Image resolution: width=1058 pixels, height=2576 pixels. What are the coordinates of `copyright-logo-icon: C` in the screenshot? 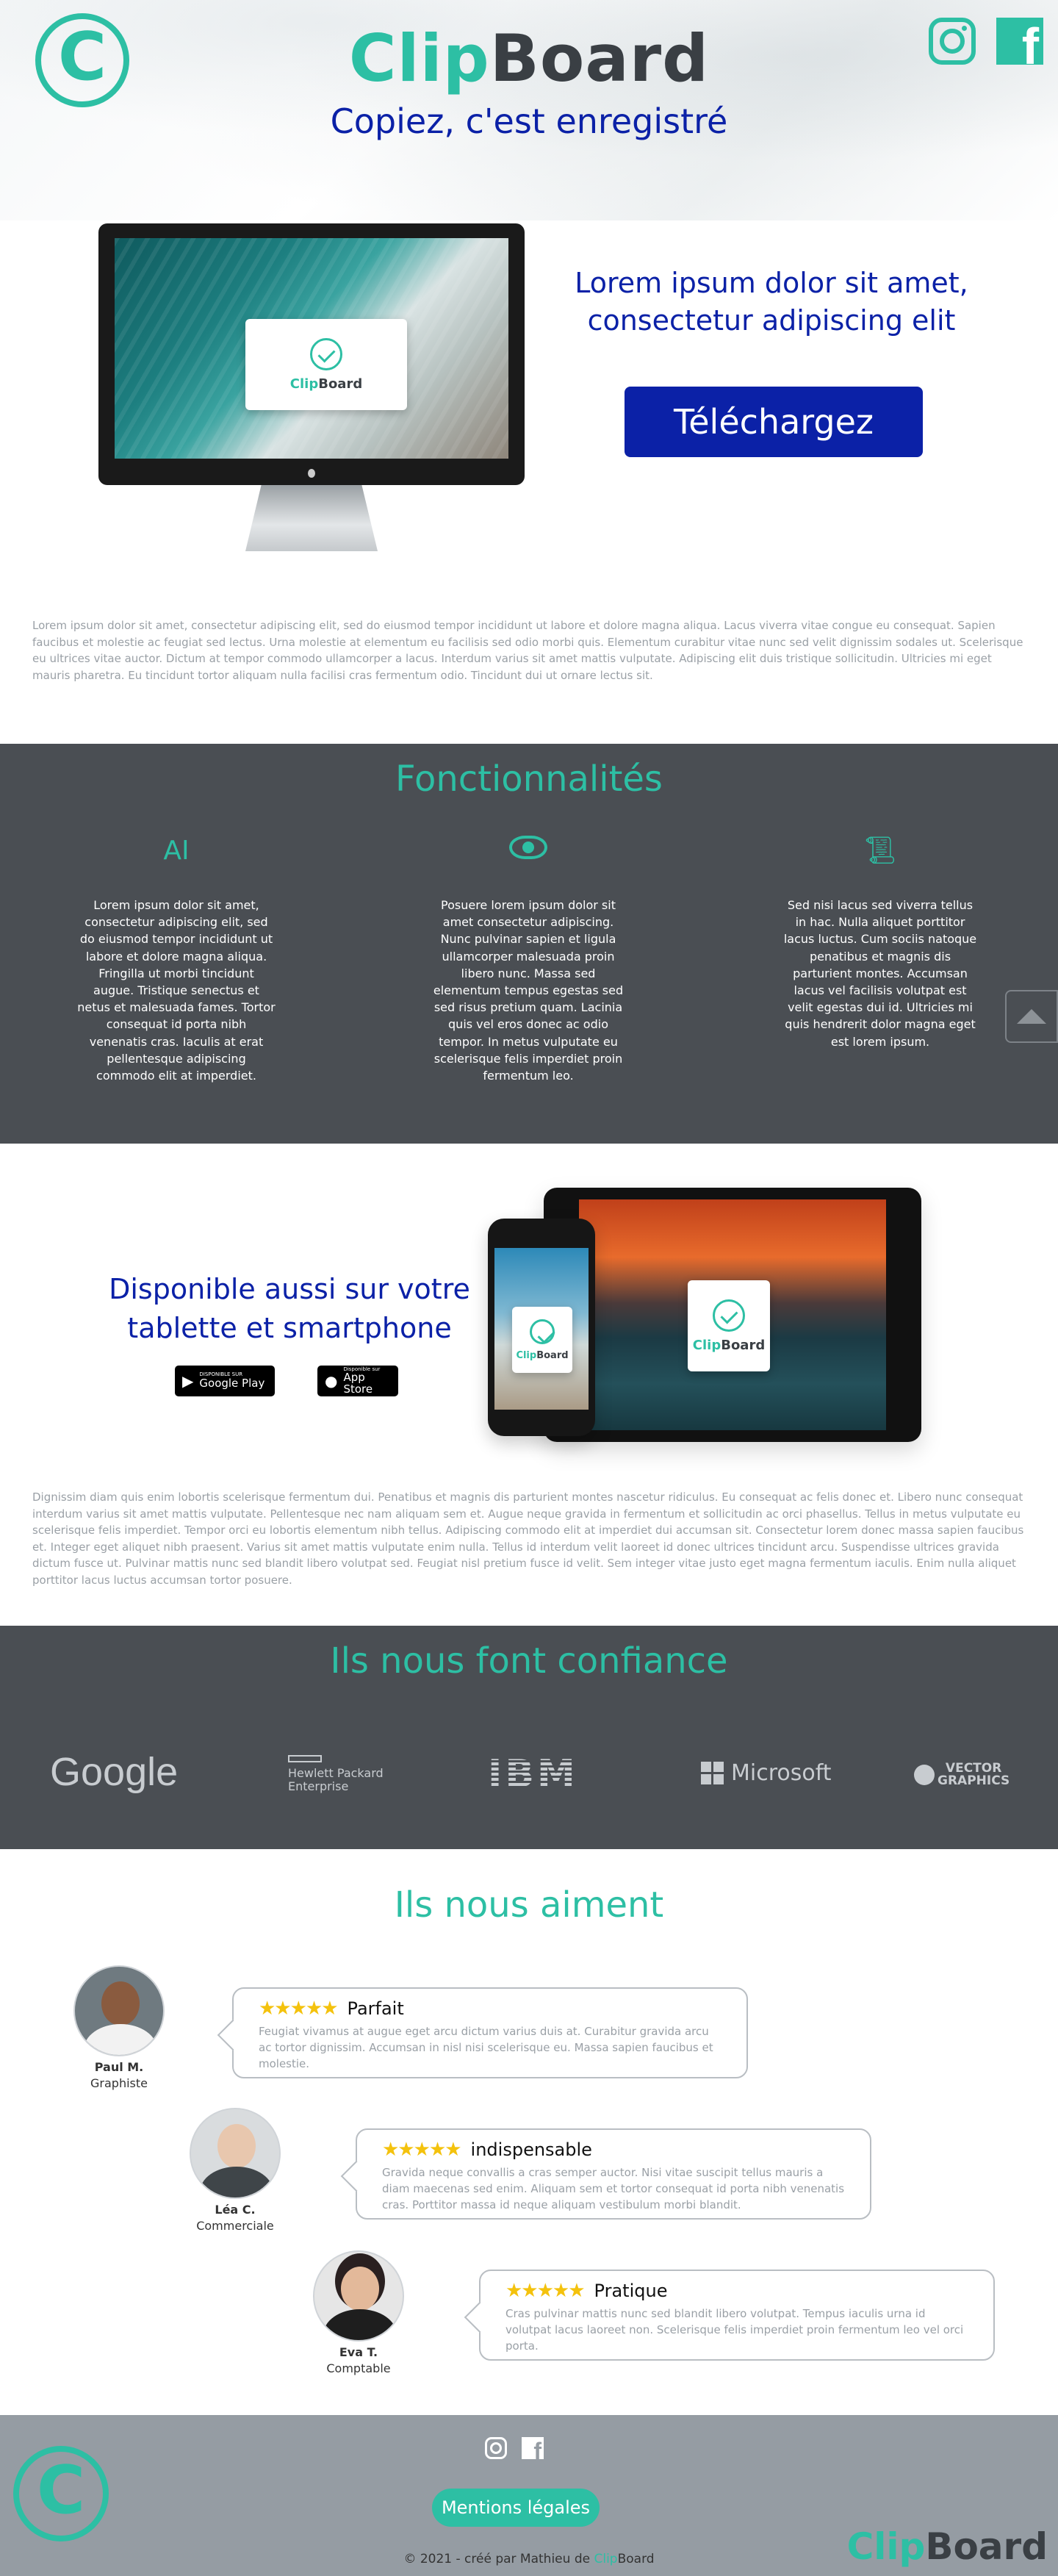 It's located at (61, 2493).